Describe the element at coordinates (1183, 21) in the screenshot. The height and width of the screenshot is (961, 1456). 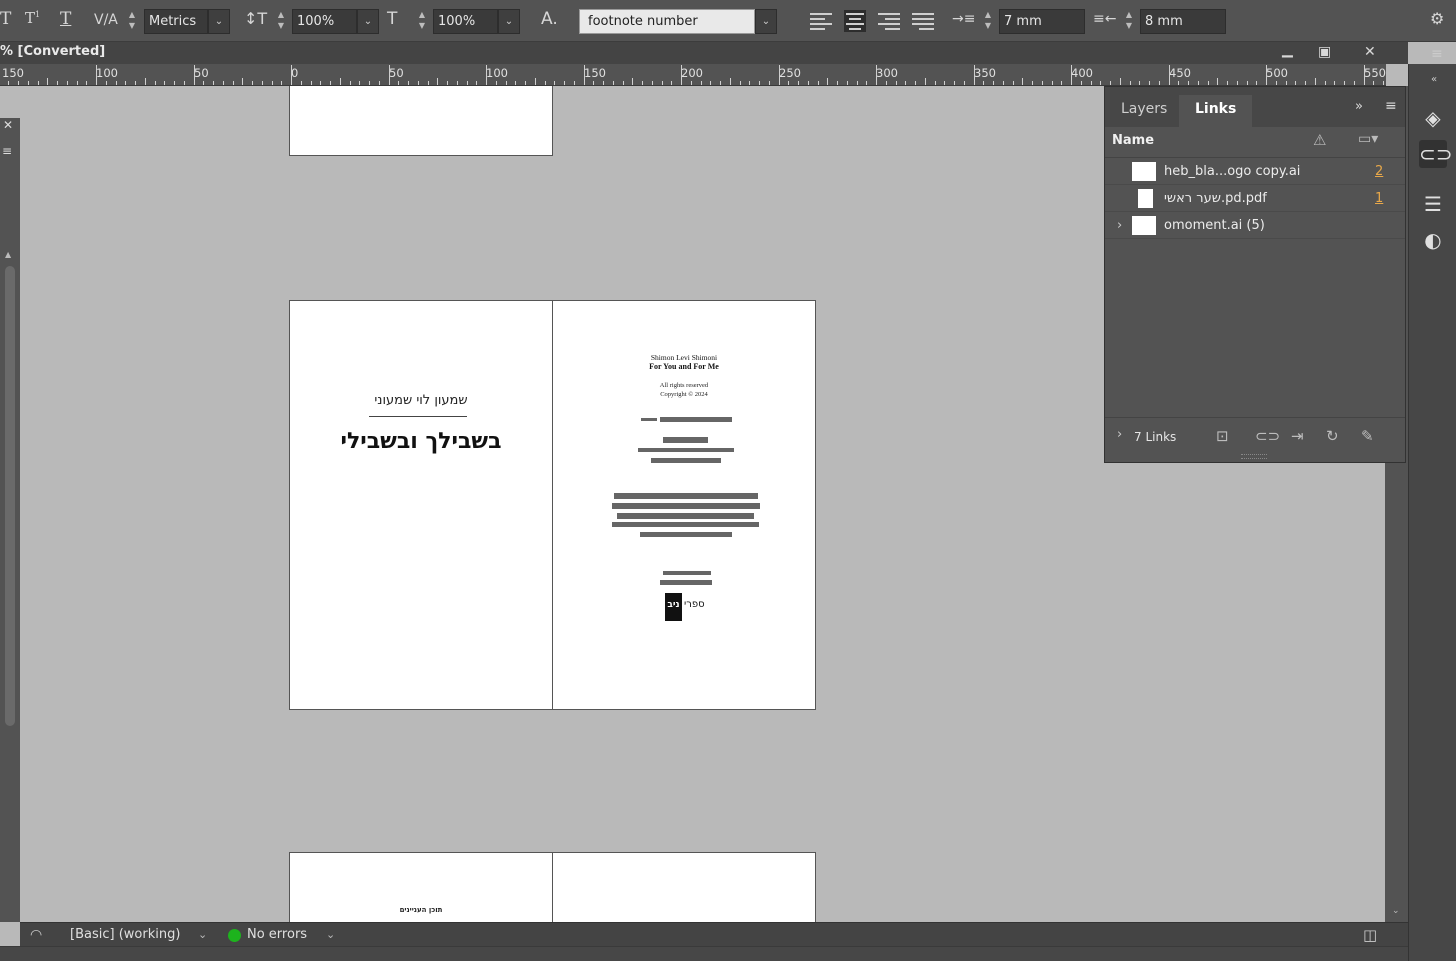
I see `right-indent-field: 8 mm` at that location.